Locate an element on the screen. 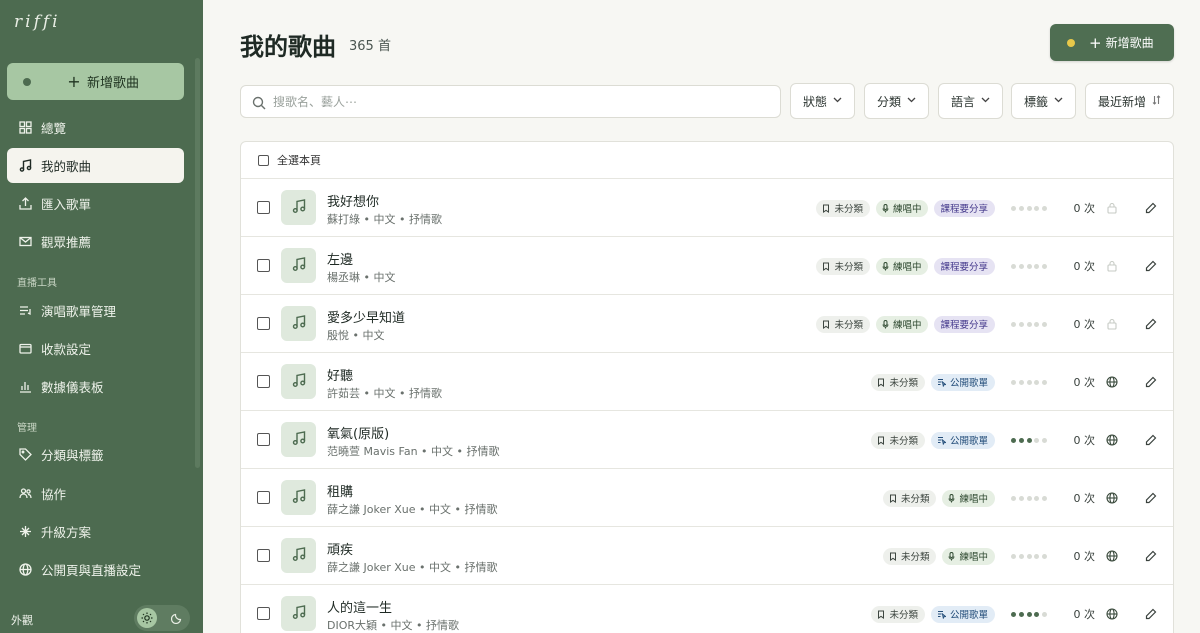 The image size is (1200, 633). filter-language: 語言 is located at coordinates (970, 101).